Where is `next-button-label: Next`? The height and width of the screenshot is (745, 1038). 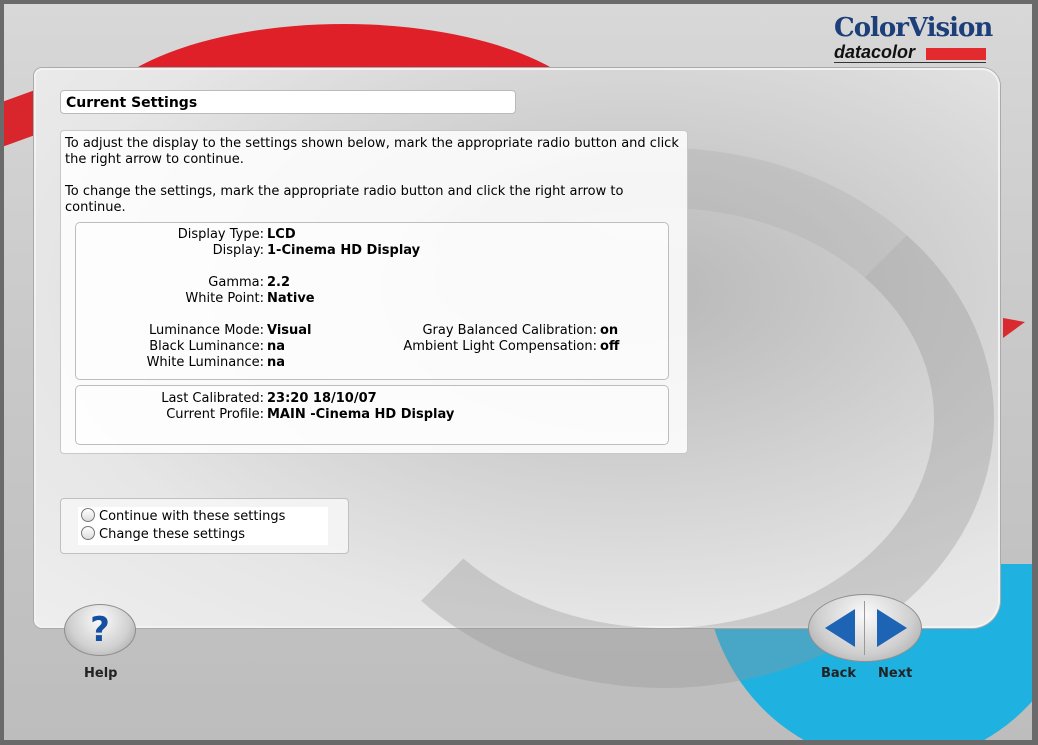 next-button-label: Next is located at coordinates (895, 673).